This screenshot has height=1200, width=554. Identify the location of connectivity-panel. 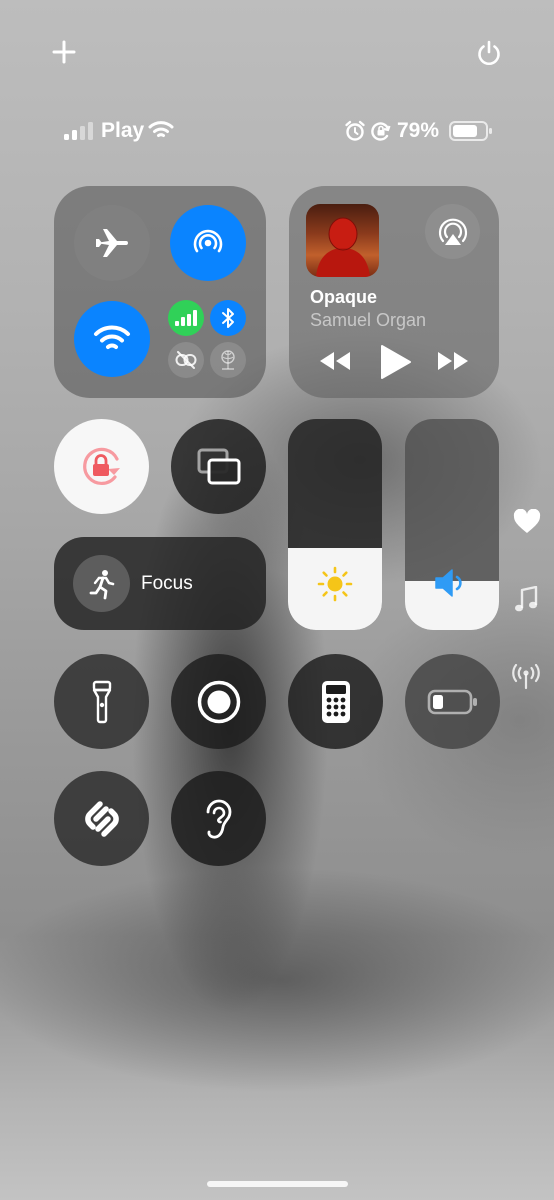
(160, 292).